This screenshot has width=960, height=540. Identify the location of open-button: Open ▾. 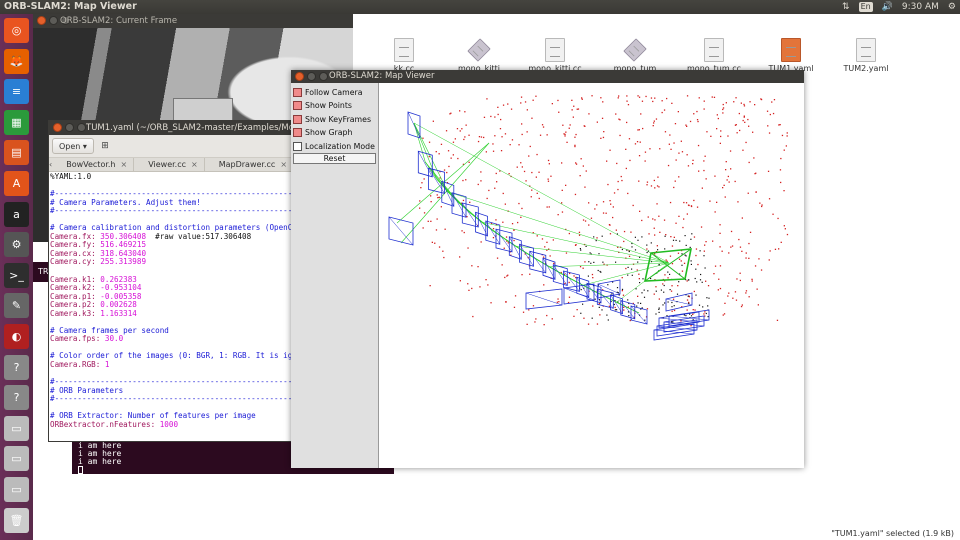
(73, 146).